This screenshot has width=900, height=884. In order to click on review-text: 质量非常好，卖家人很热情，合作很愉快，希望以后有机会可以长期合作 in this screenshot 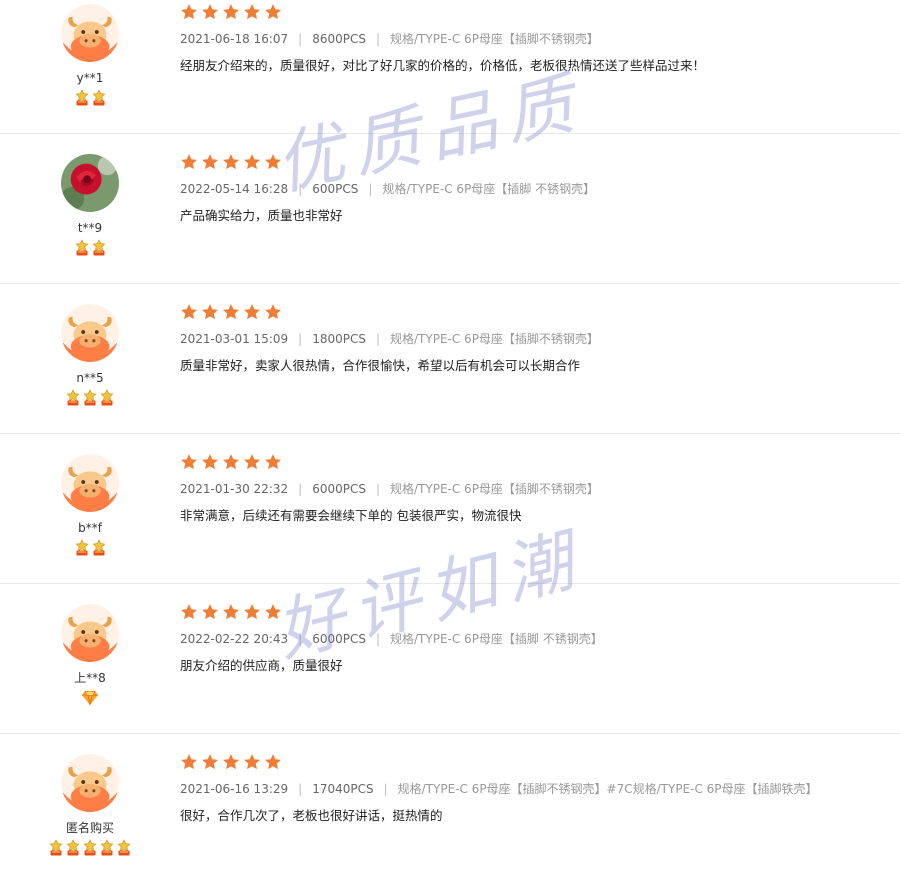, I will do `click(380, 365)`.